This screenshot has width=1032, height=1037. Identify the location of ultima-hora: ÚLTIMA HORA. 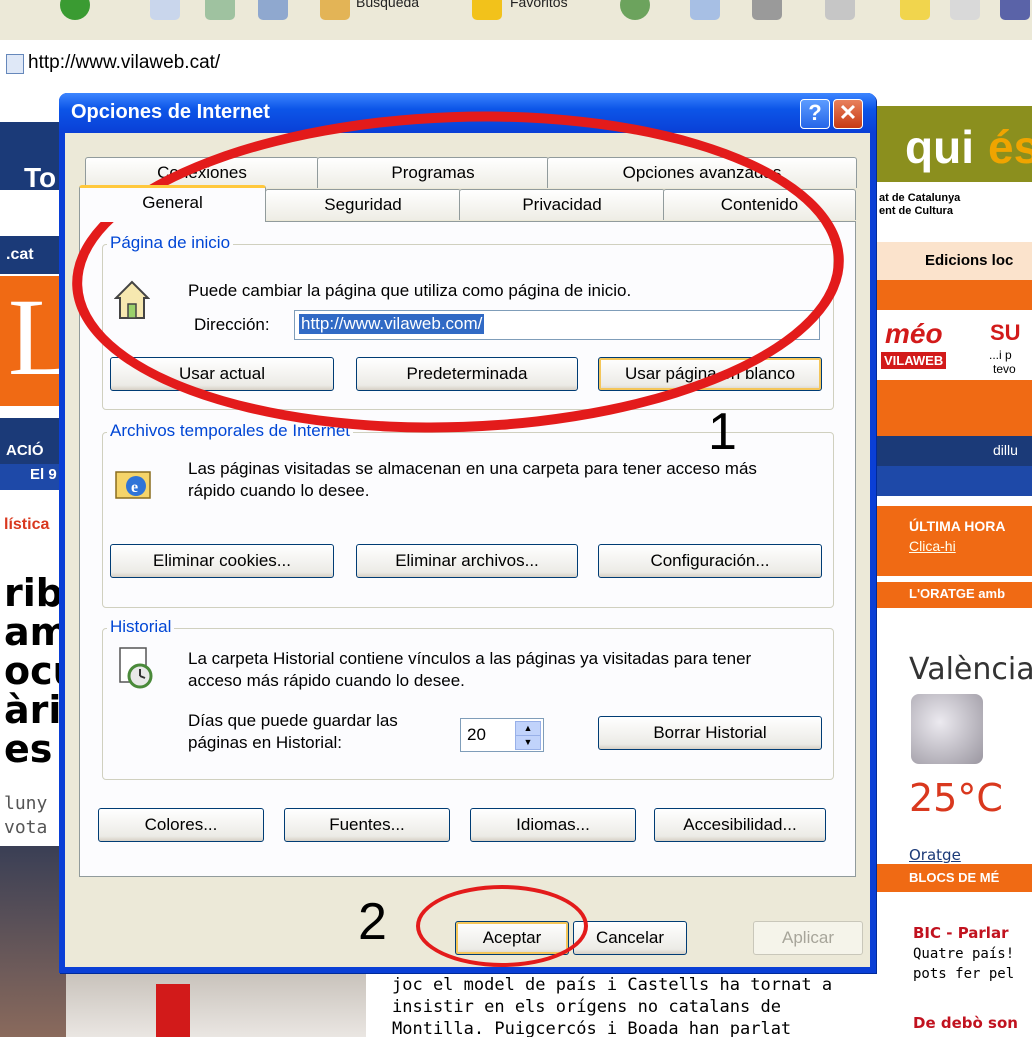
(957, 526).